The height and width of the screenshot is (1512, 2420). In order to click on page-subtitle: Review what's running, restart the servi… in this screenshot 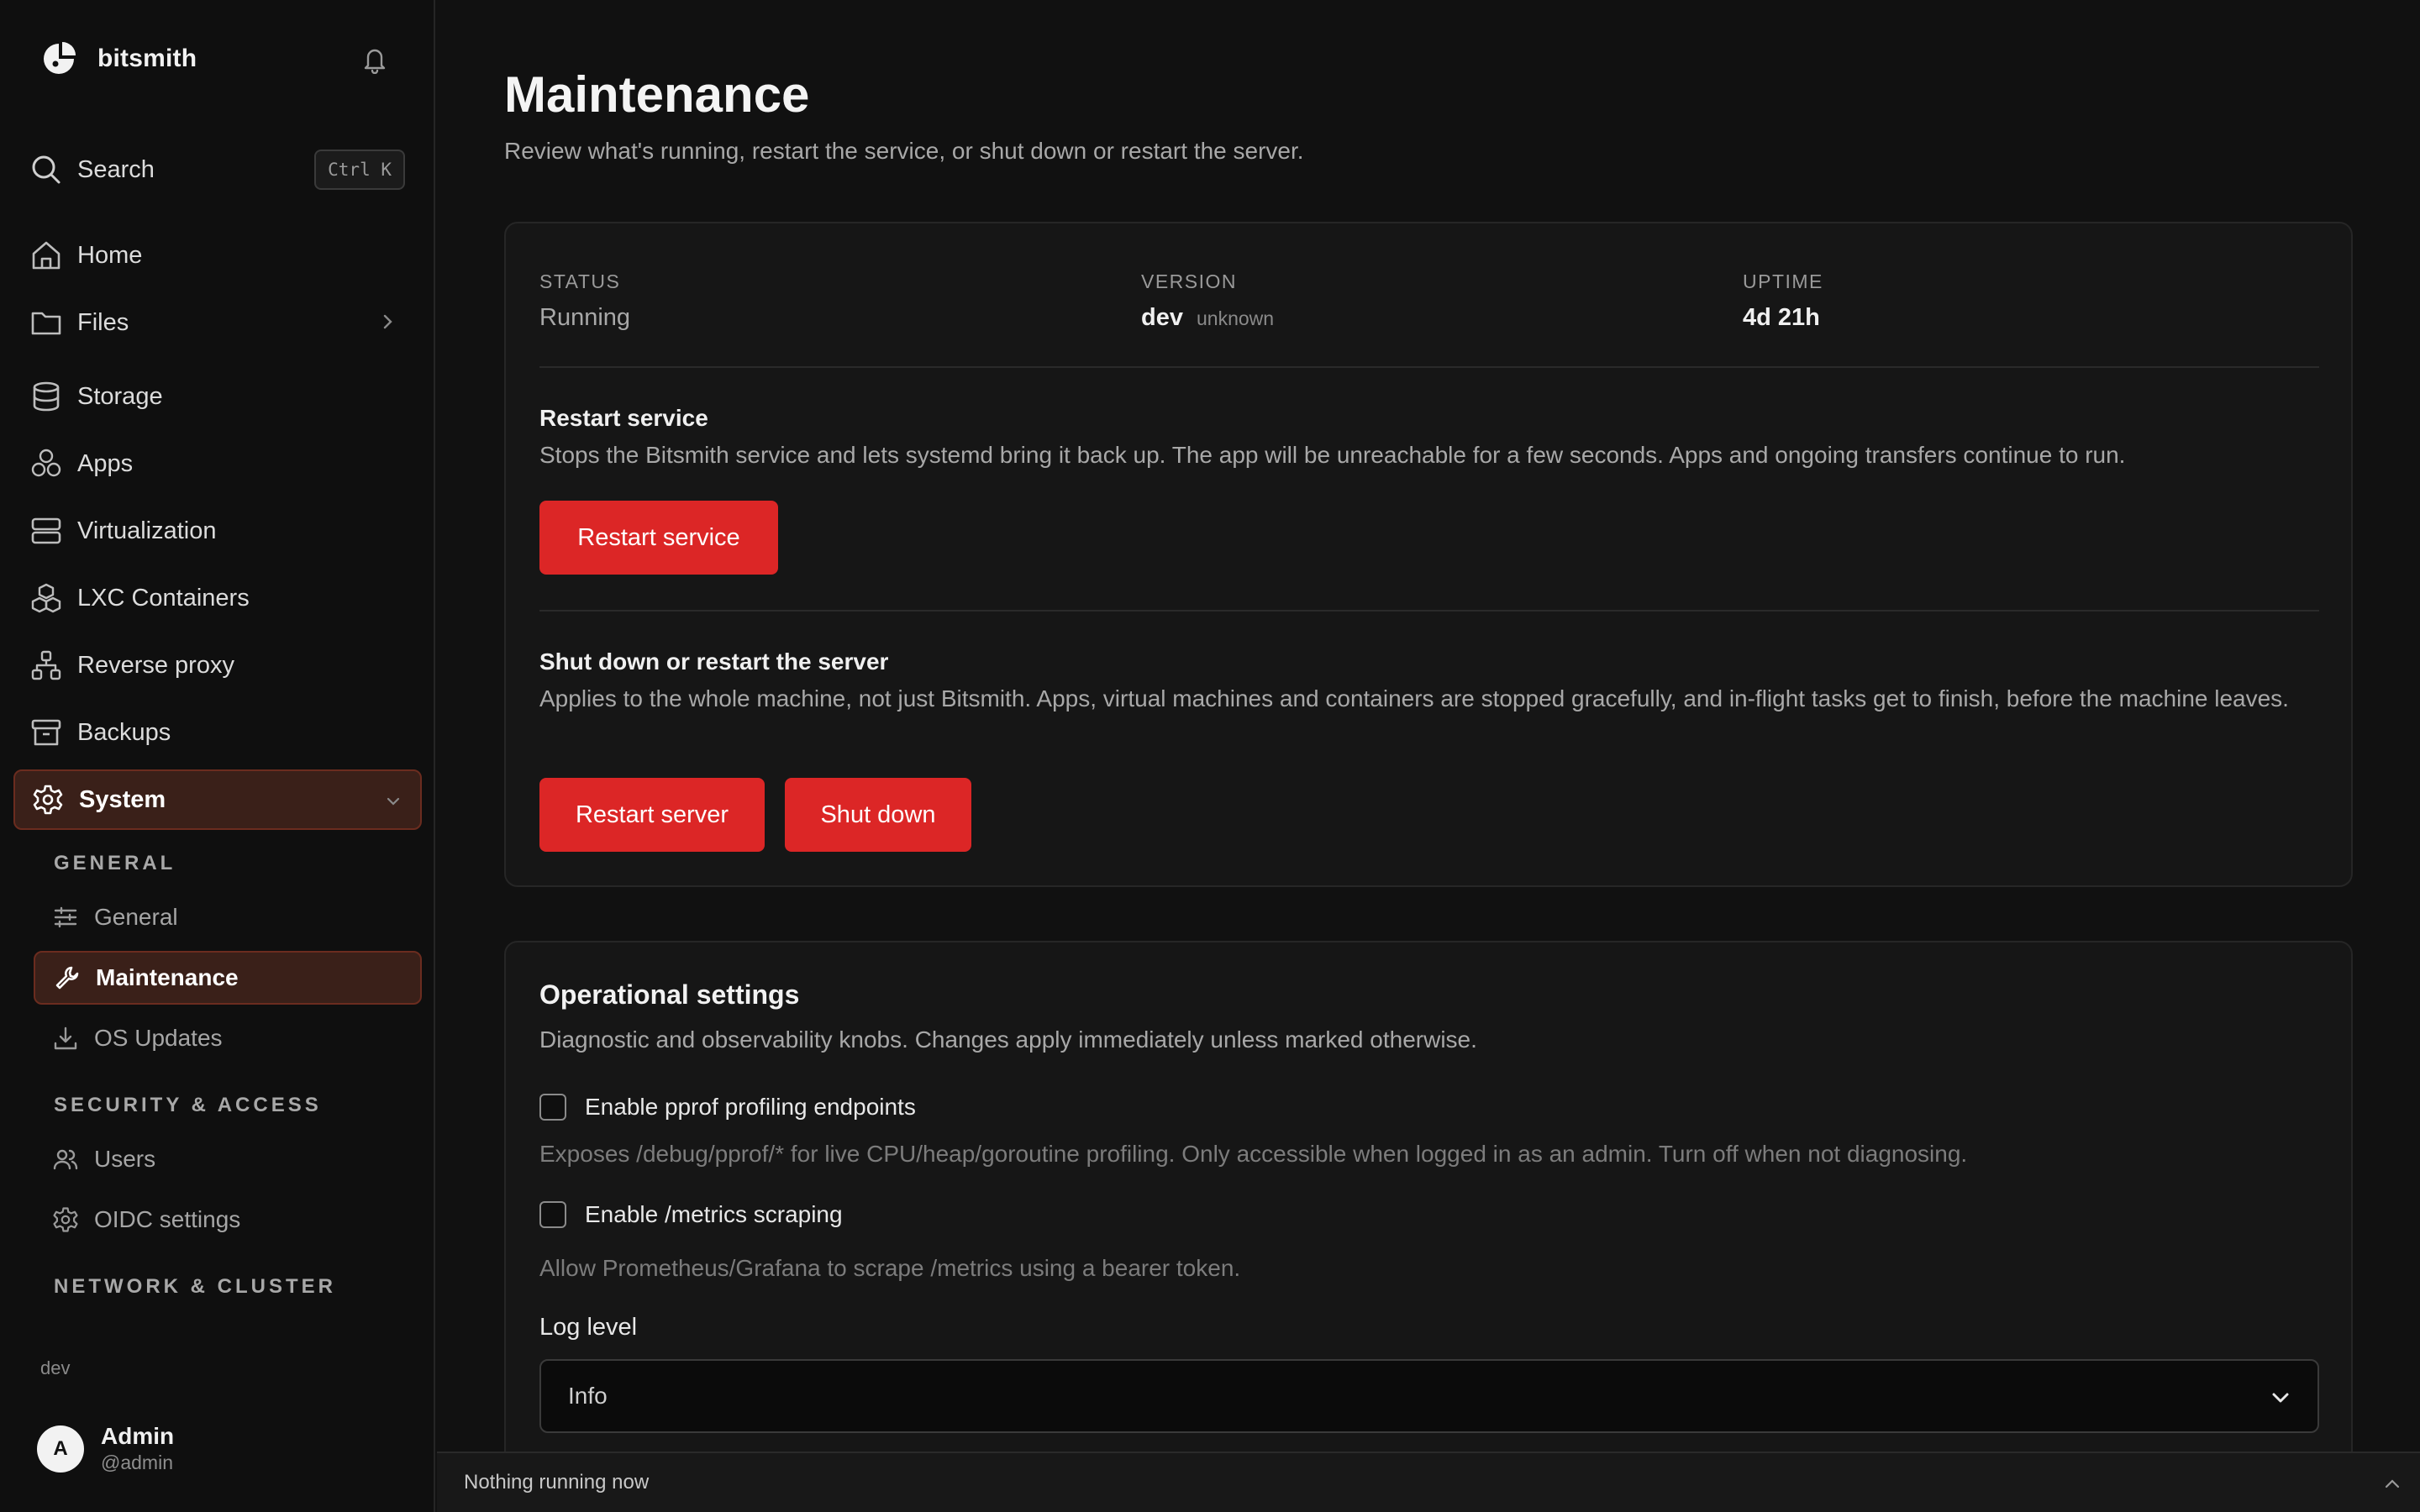, I will do `click(904, 151)`.